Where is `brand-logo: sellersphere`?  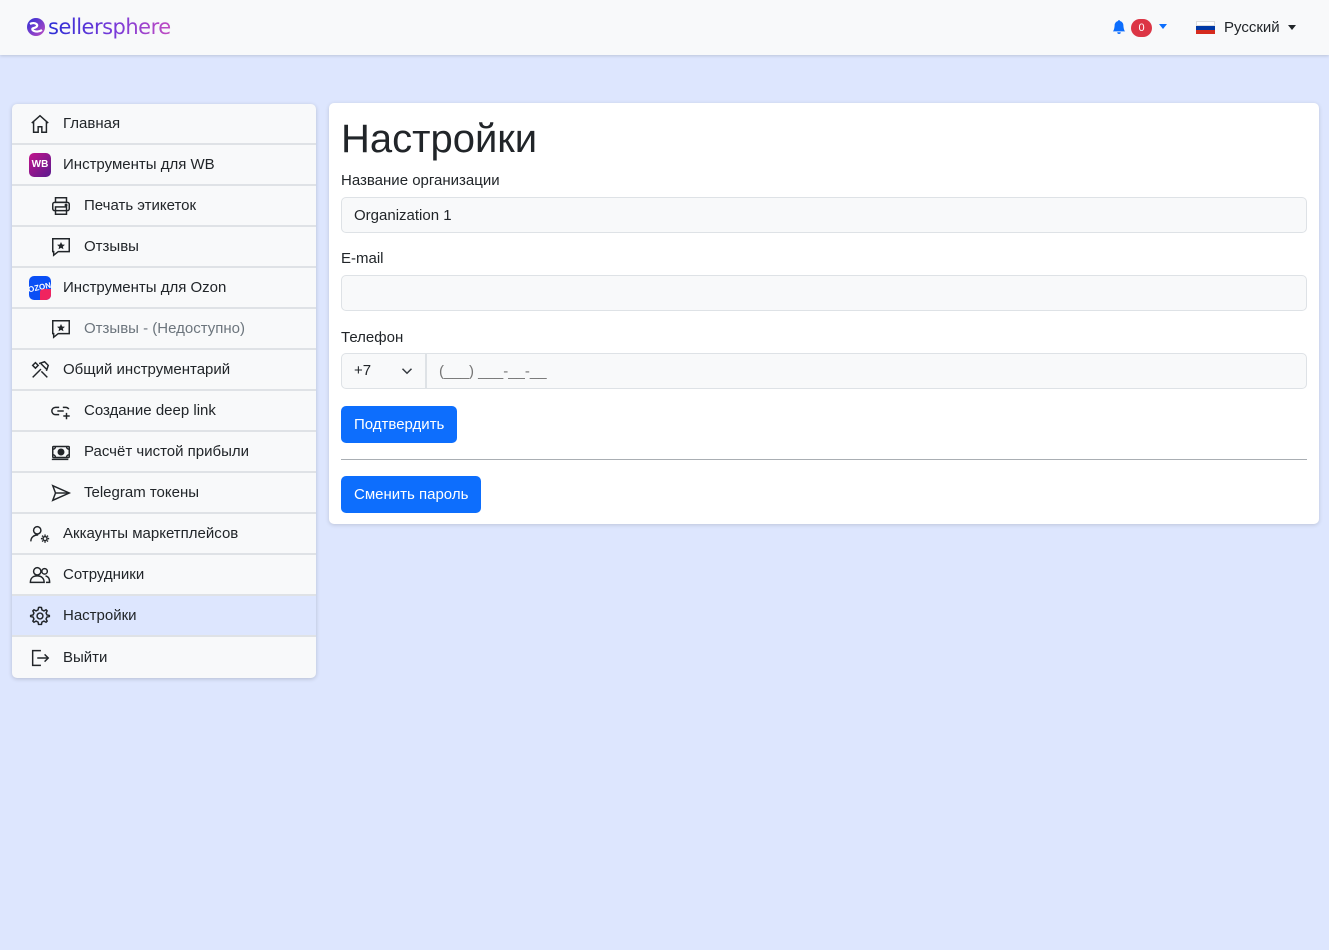
brand-logo: sellersphere is located at coordinates (98, 27).